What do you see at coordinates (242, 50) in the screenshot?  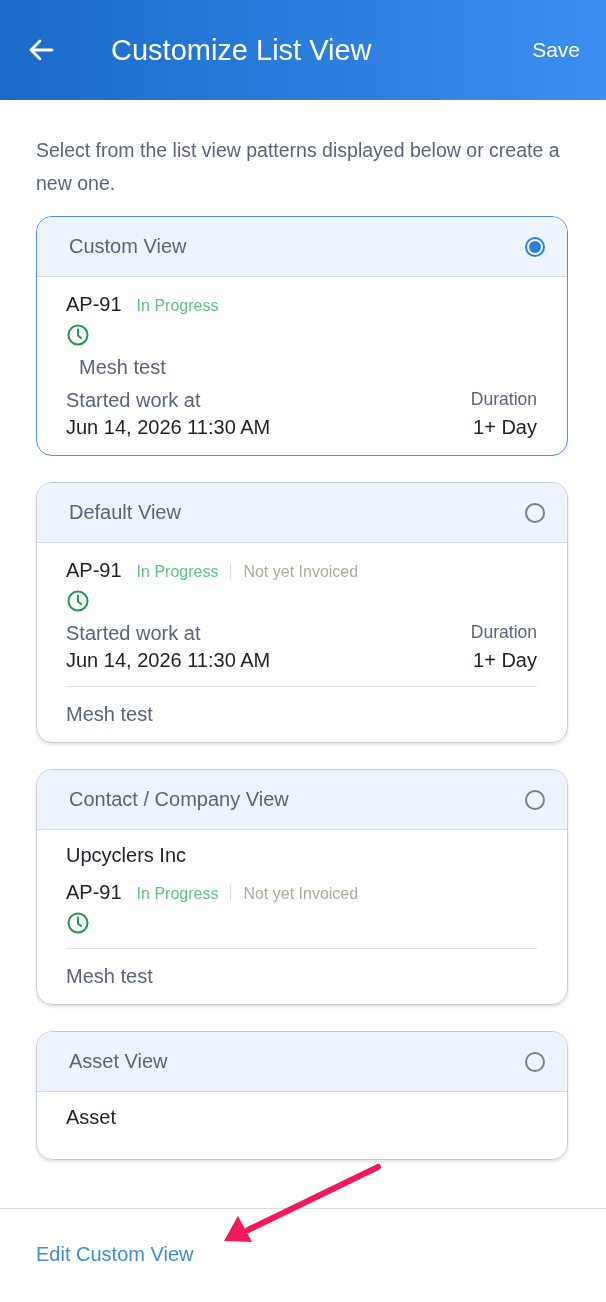 I see `screen-title: Customize List View` at bounding box center [242, 50].